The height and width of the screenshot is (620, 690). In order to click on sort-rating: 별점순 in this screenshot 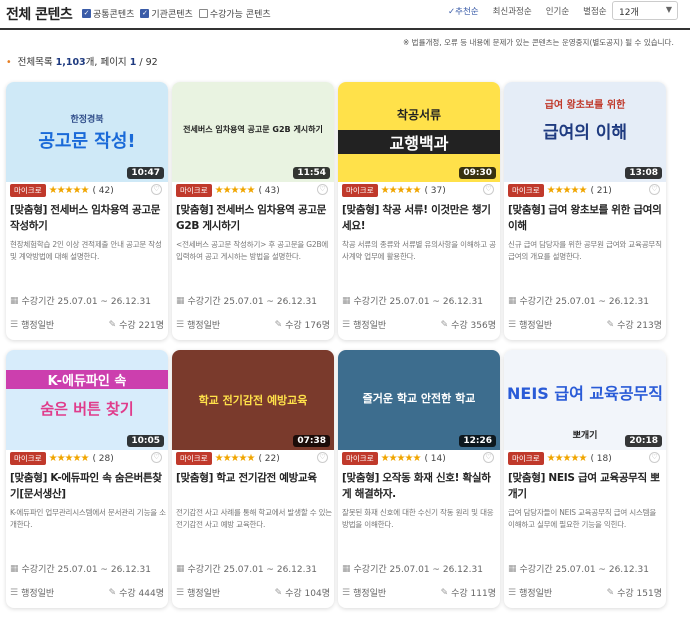, I will do `click(594, 11)`.